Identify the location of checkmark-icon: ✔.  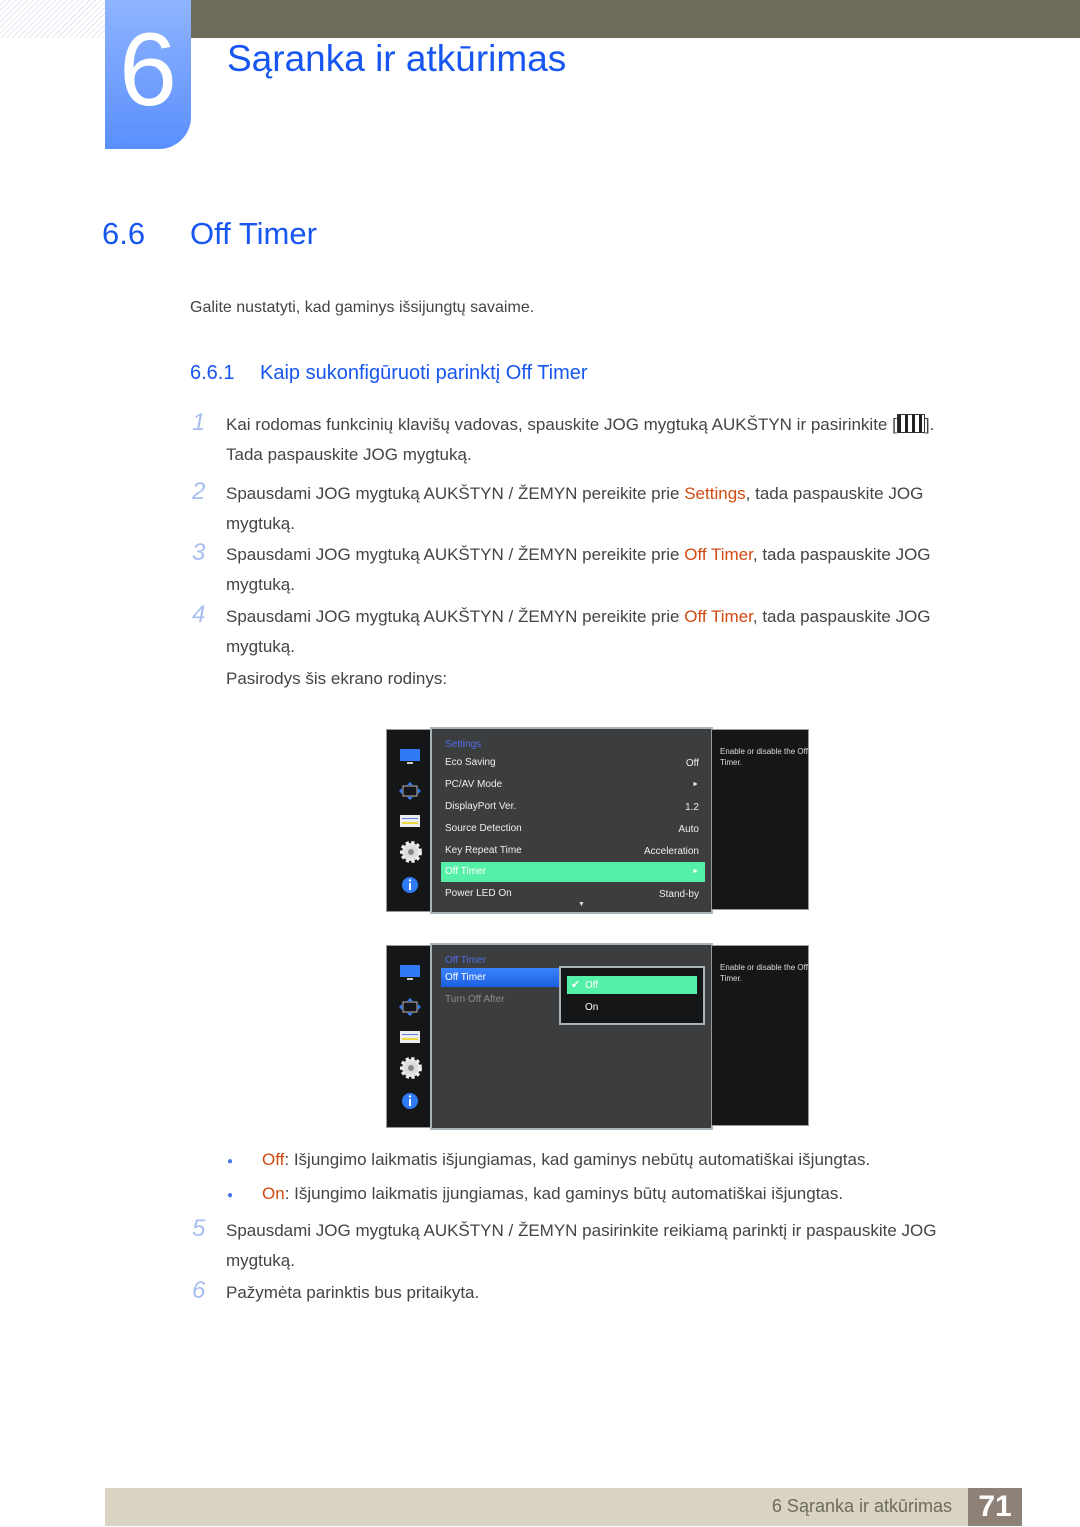
(576, 985).